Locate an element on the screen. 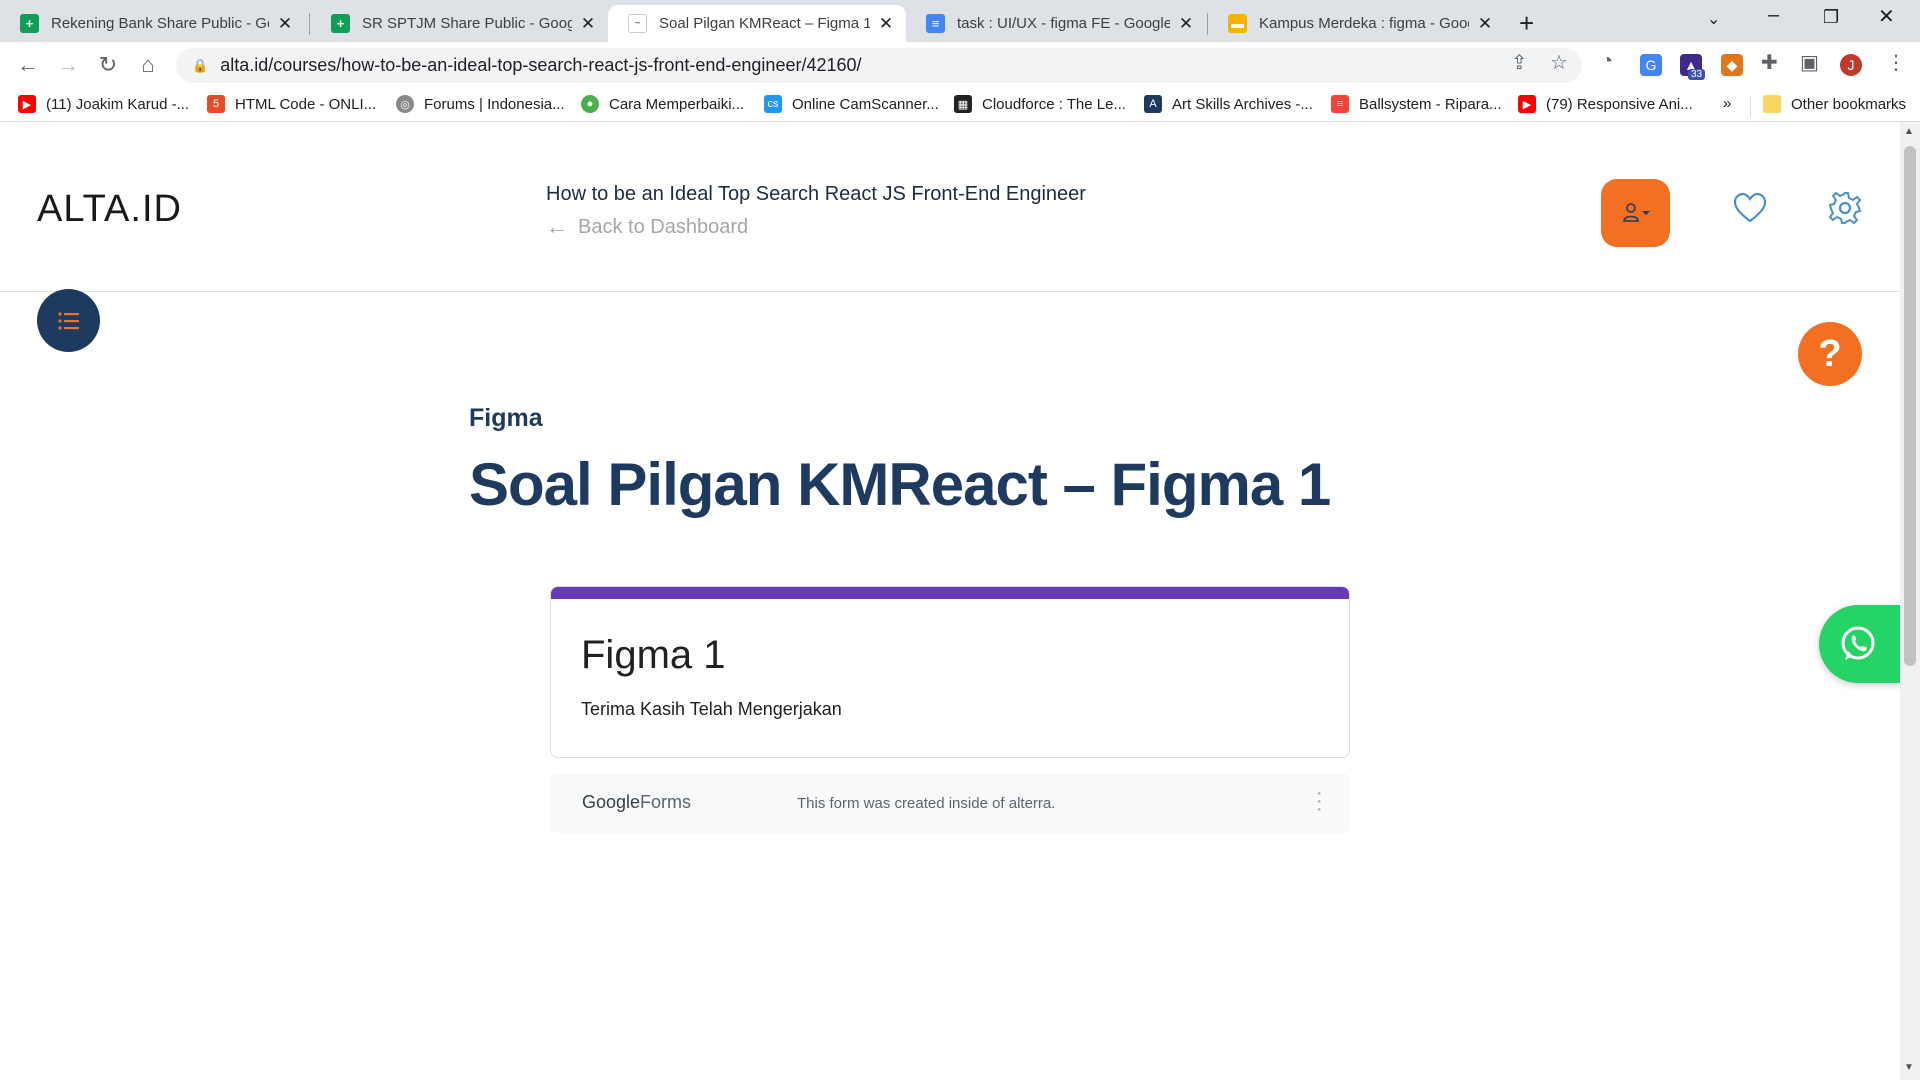  back-label: Back to Dashboard is located at coordinates (663, 226).